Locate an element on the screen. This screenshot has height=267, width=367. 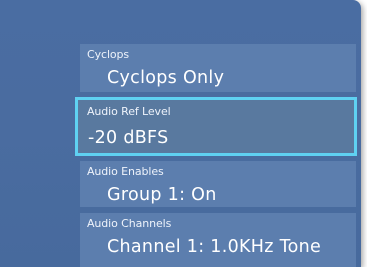
setting-label: Audio Channels is located at coordinates (129, 223).